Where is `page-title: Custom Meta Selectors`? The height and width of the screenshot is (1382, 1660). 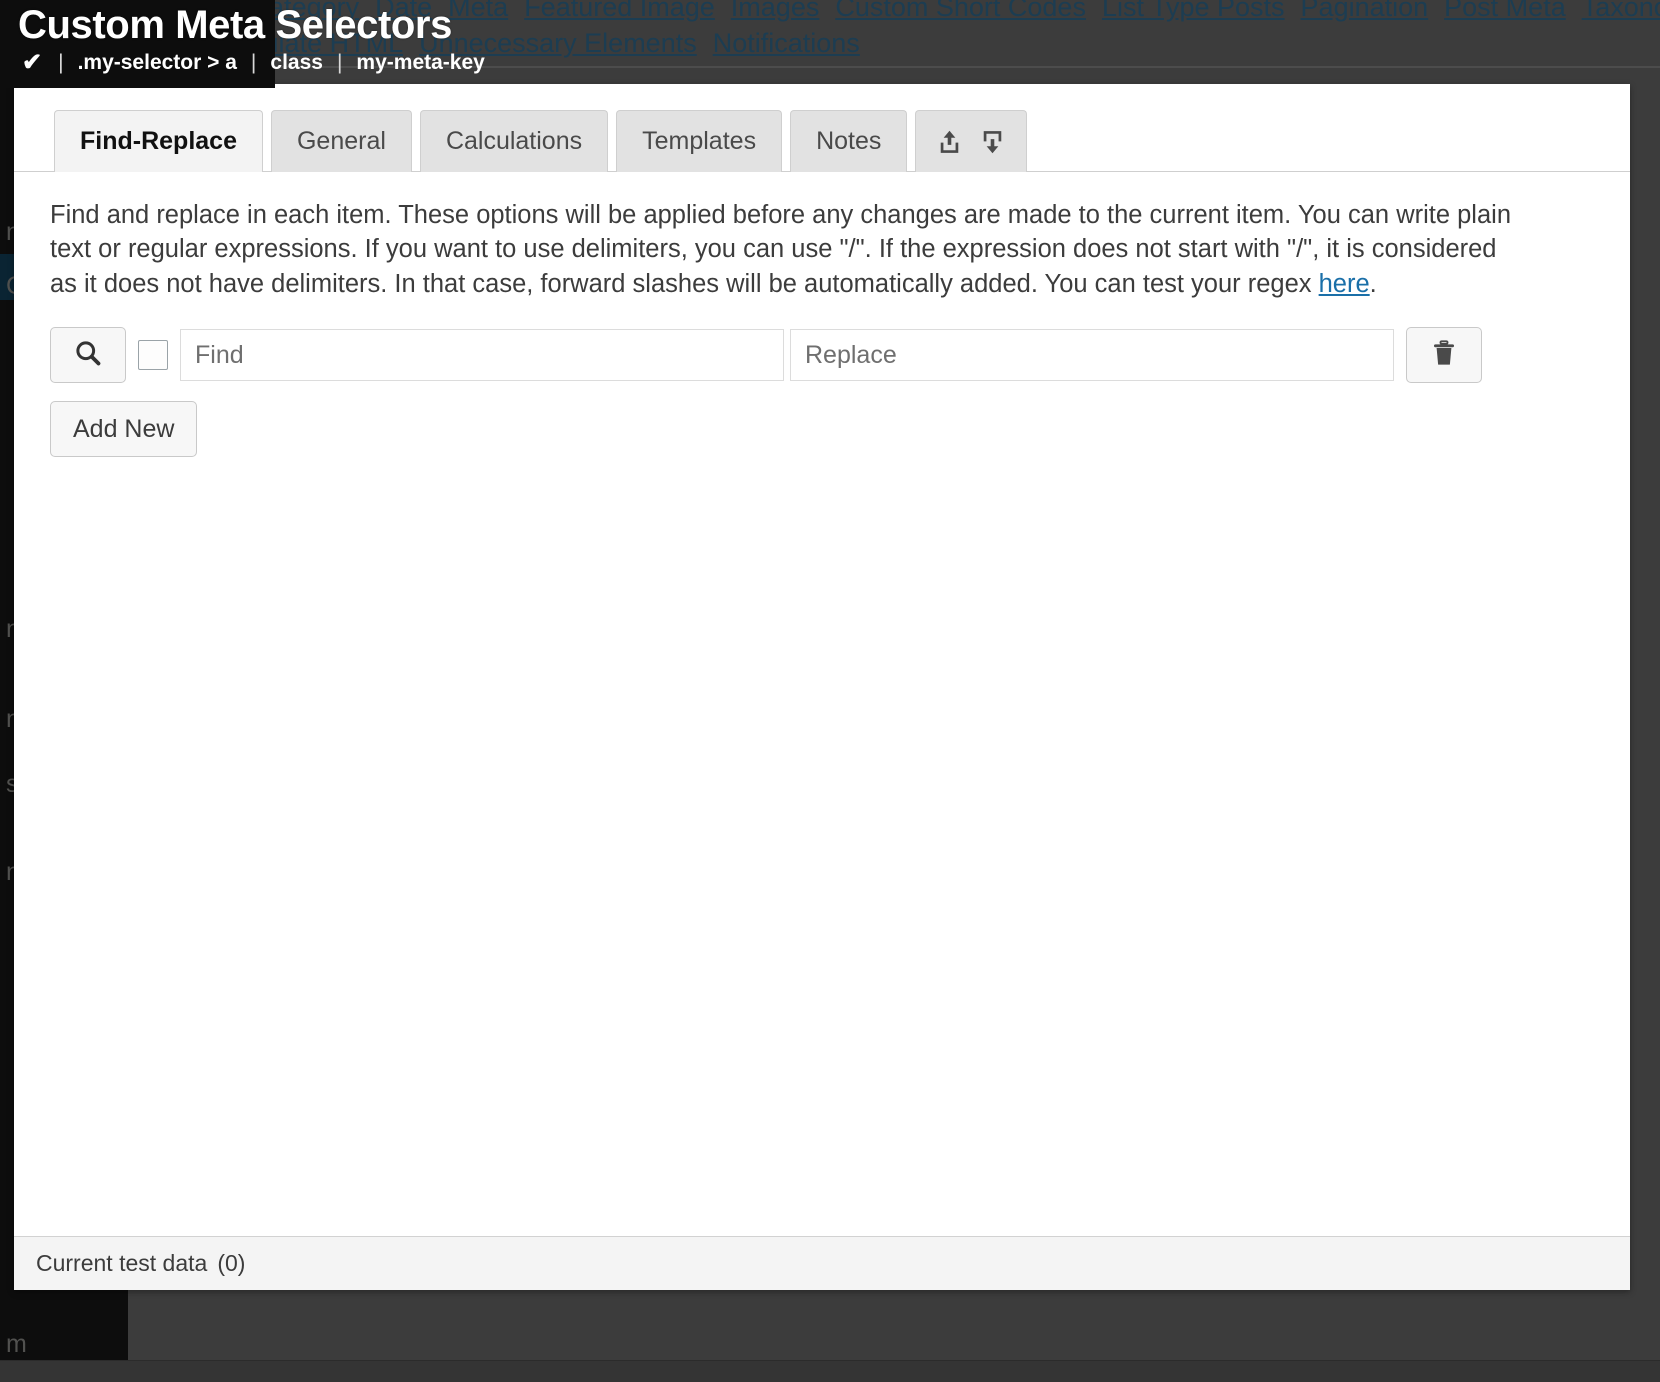
page-title: Custom Meta Selectors is located at coordinates (235, 25).